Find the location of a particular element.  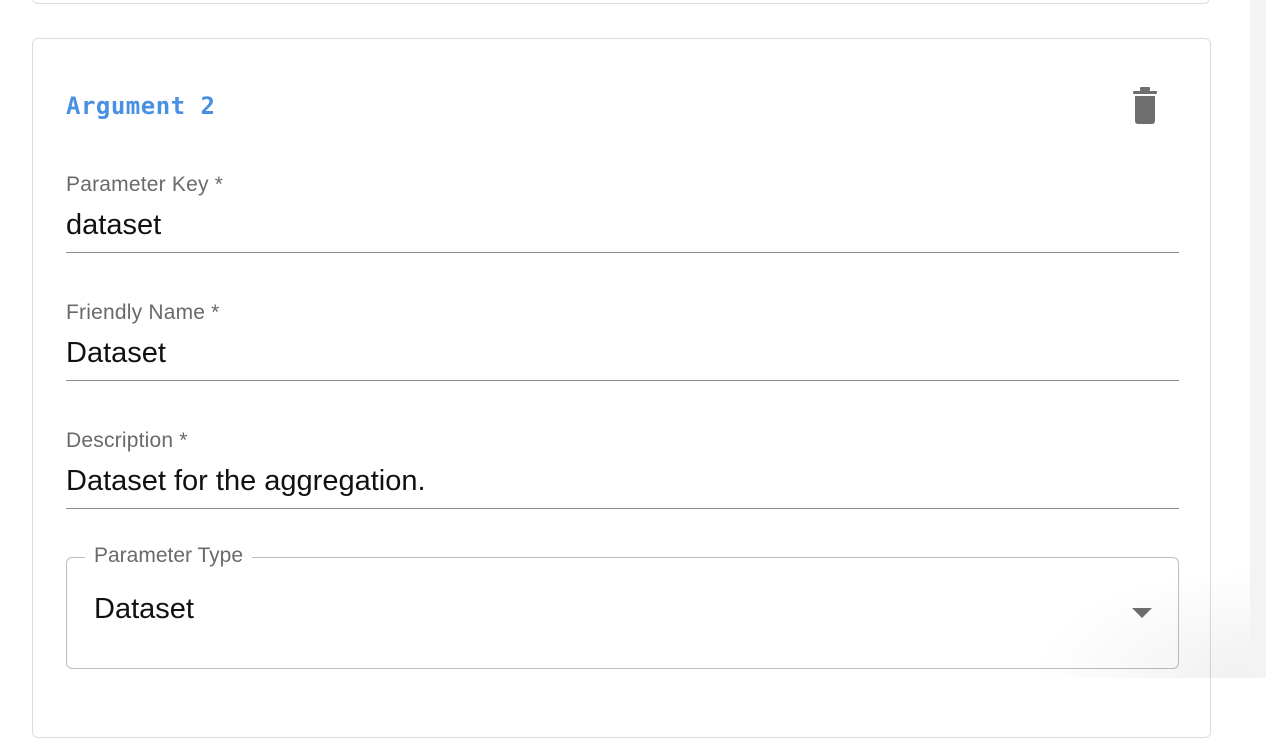

parameter-type-label: Parameter Type is located at coordinates (169, 556).